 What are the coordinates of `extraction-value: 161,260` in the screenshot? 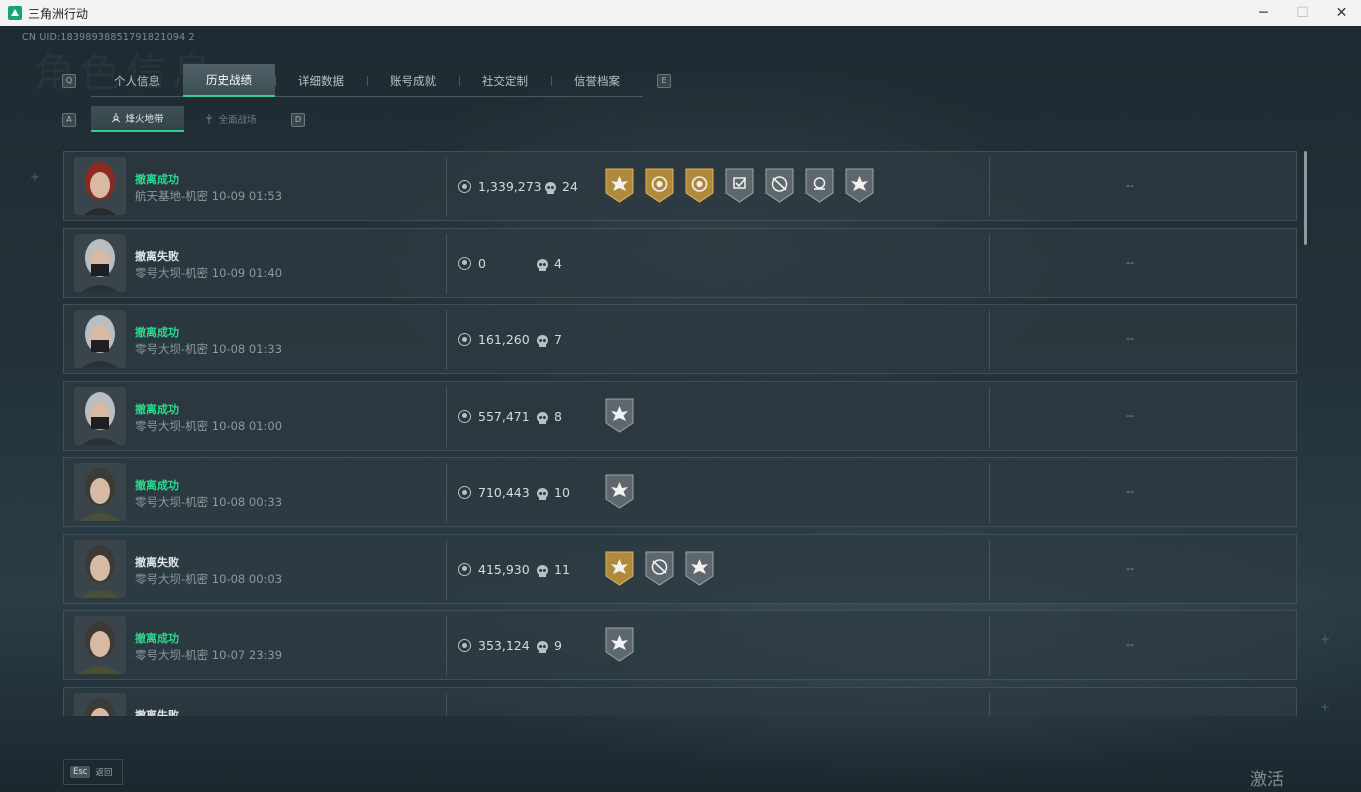 It's located at (504, 339).